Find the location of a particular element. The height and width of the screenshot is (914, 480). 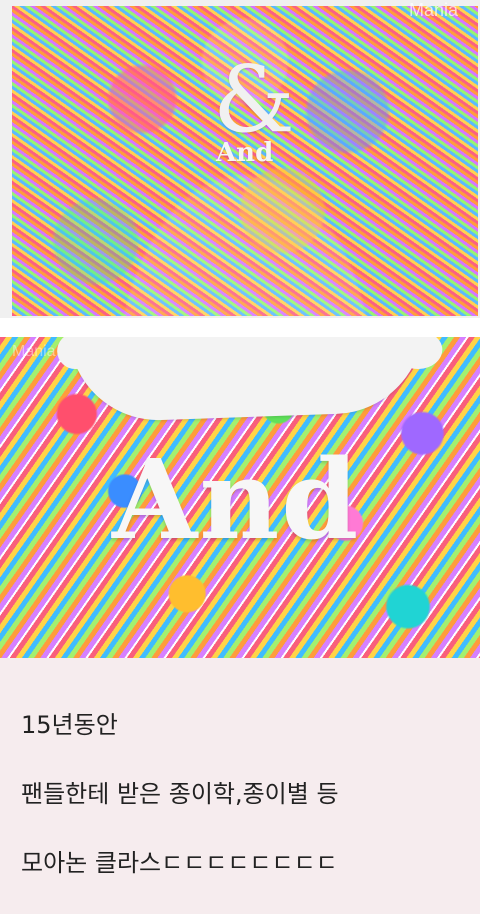

bottom-sign-text: And is located at coordinates (236, 499).